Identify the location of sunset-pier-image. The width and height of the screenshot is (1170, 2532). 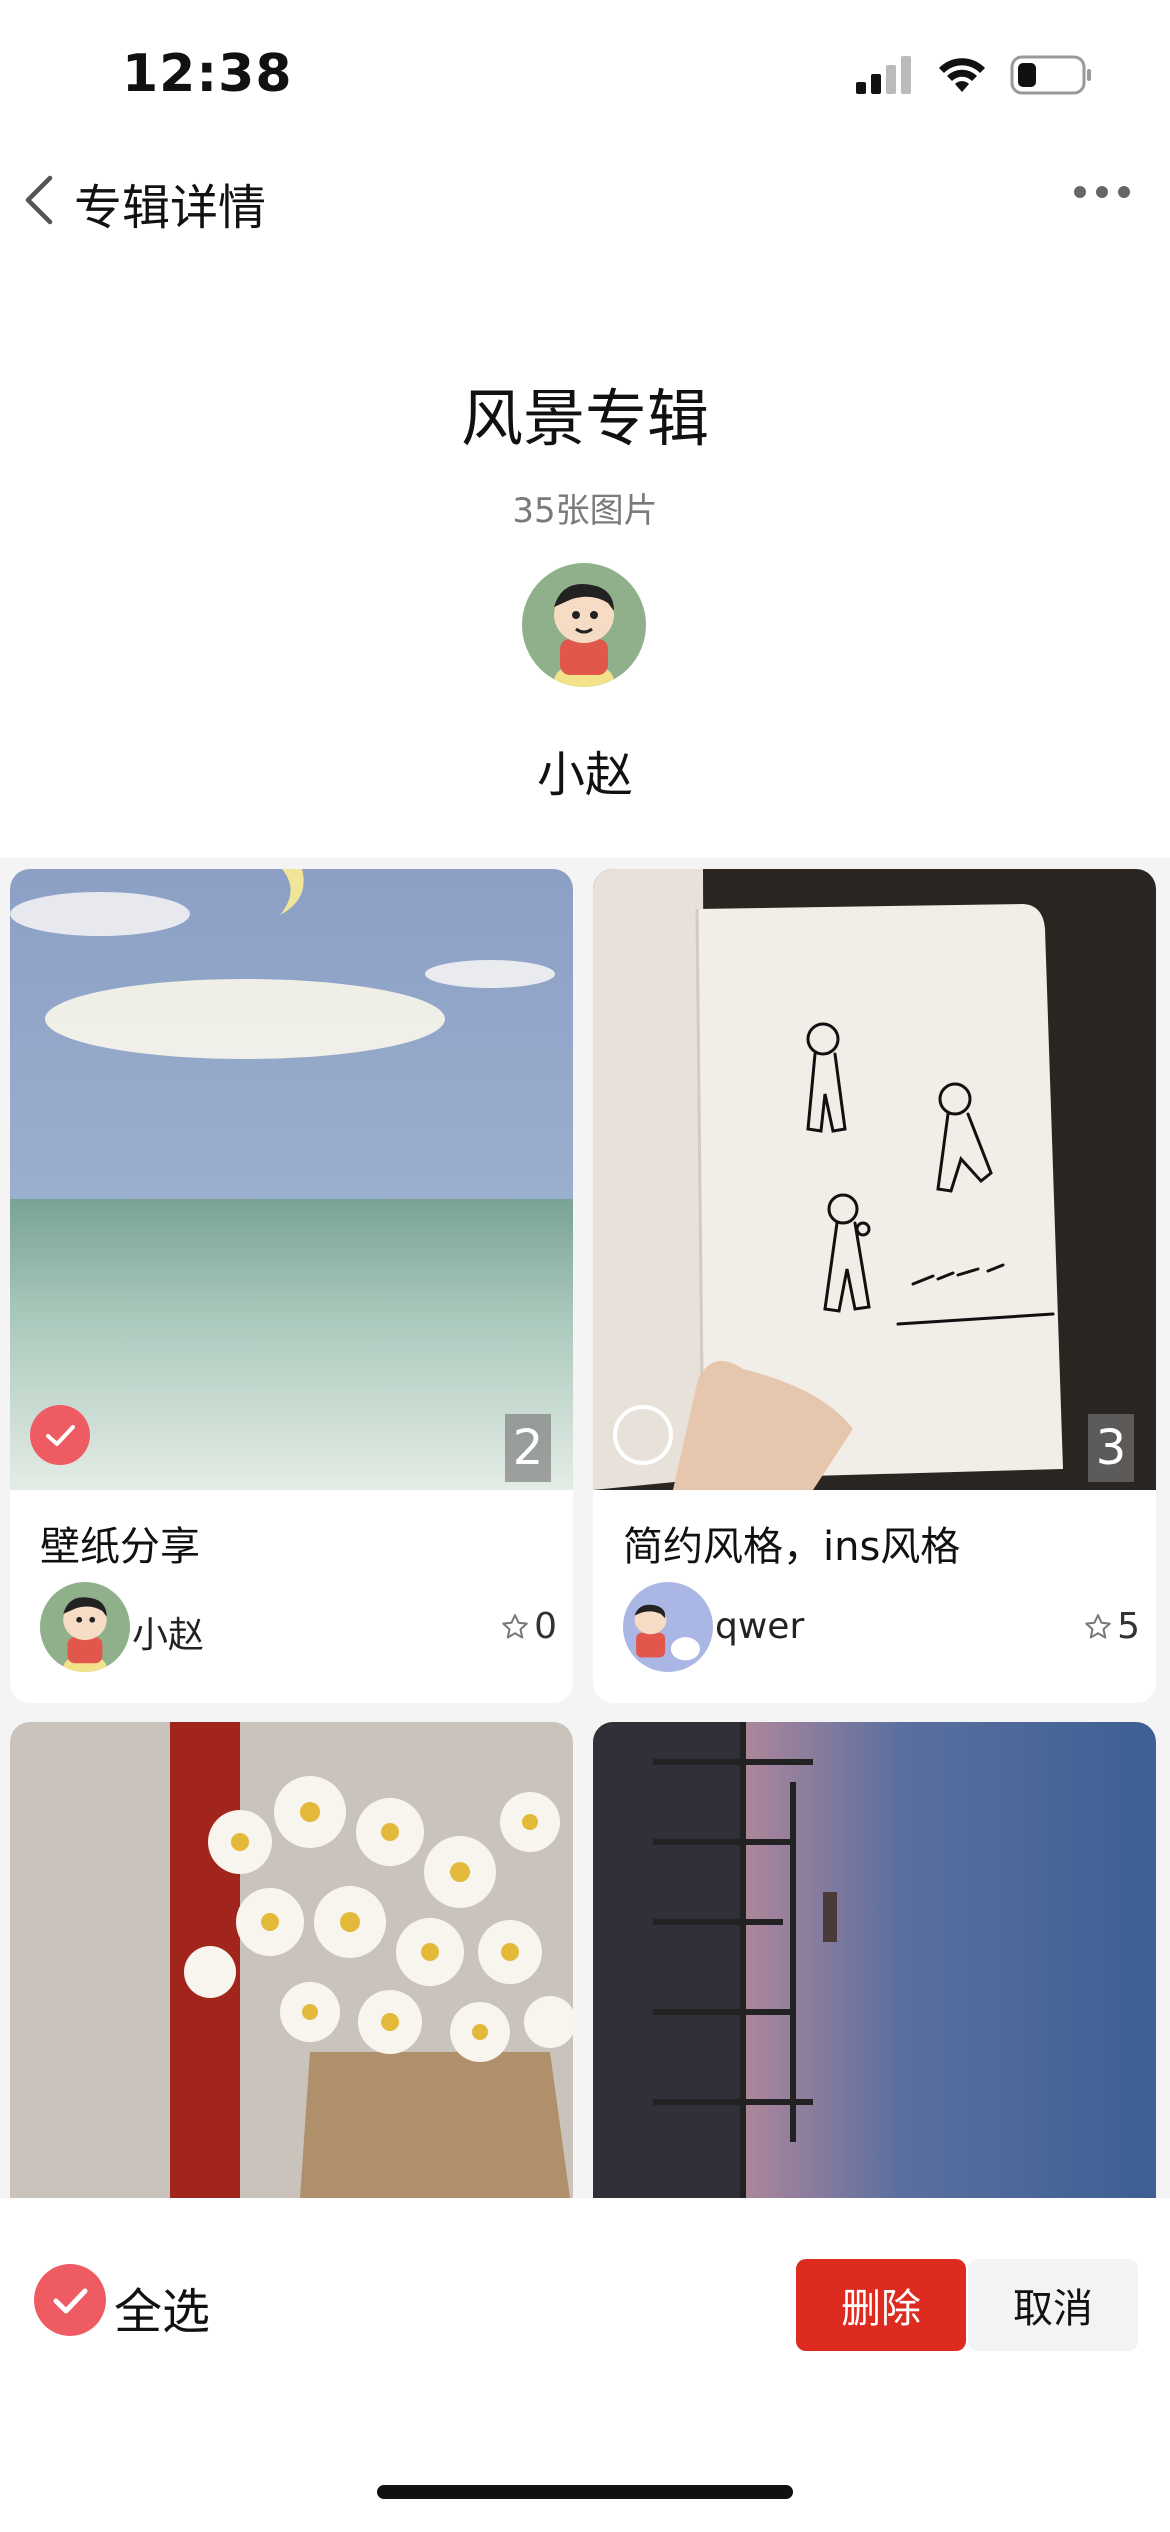
(874, 1960).